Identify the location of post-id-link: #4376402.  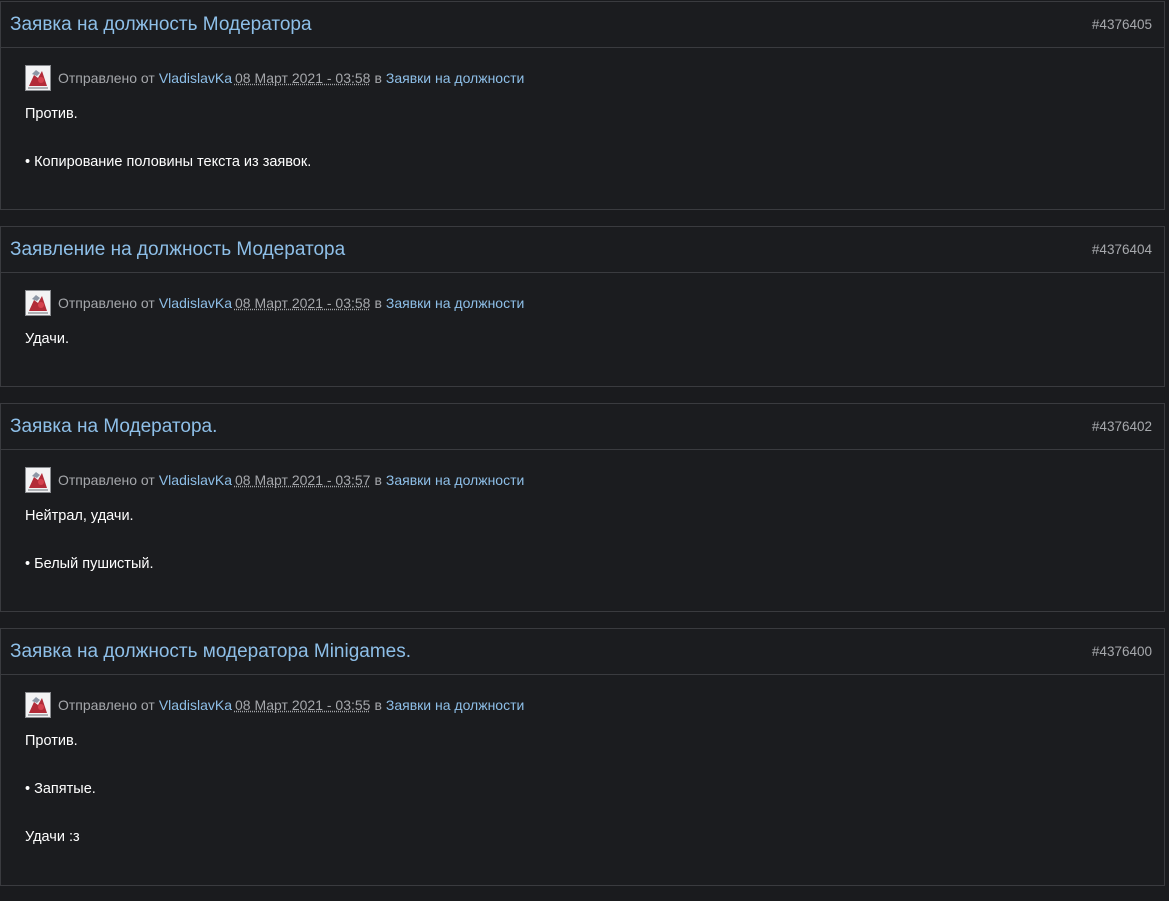
(1122, 426).